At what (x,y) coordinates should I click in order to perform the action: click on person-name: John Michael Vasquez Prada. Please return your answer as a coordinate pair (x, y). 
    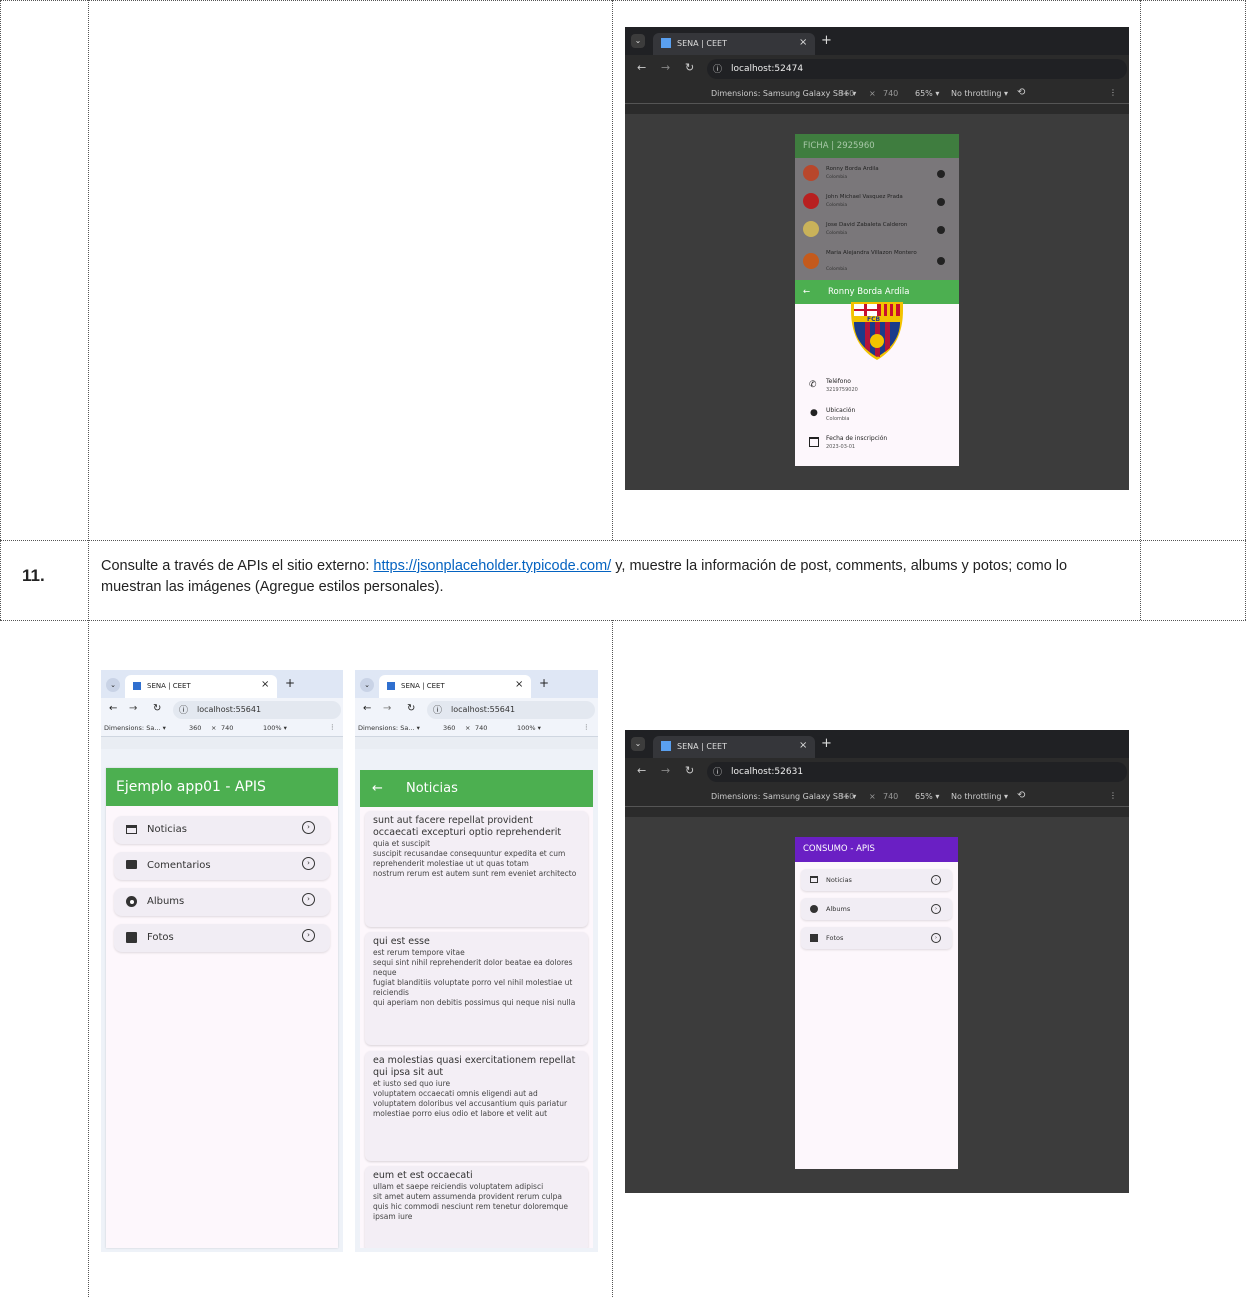
    Looking at the image, I should click on (864, 197).